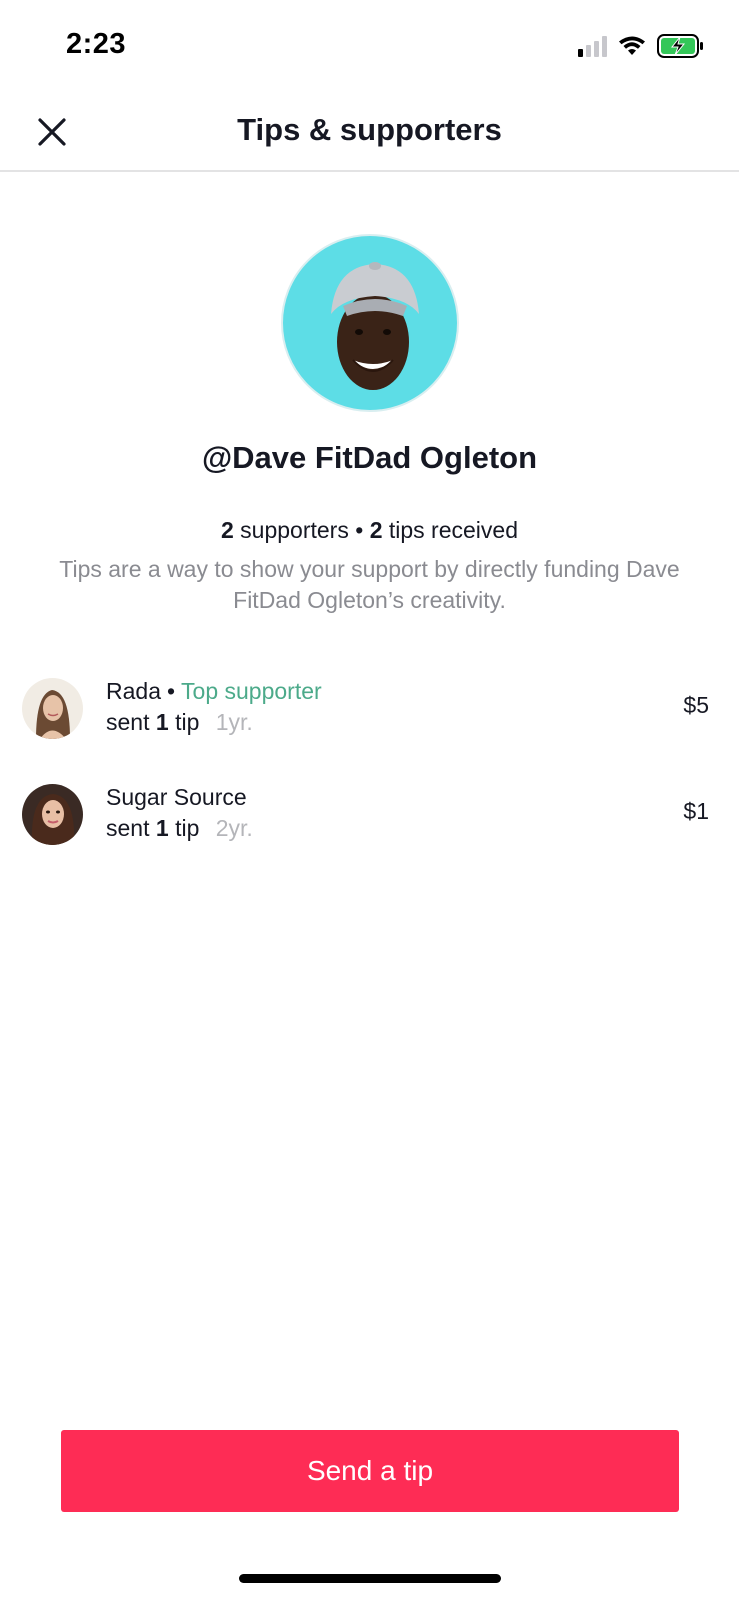 The width and height of the screenshot is (739, 1600). I want to click on creator-avatar, so click(370, 323).